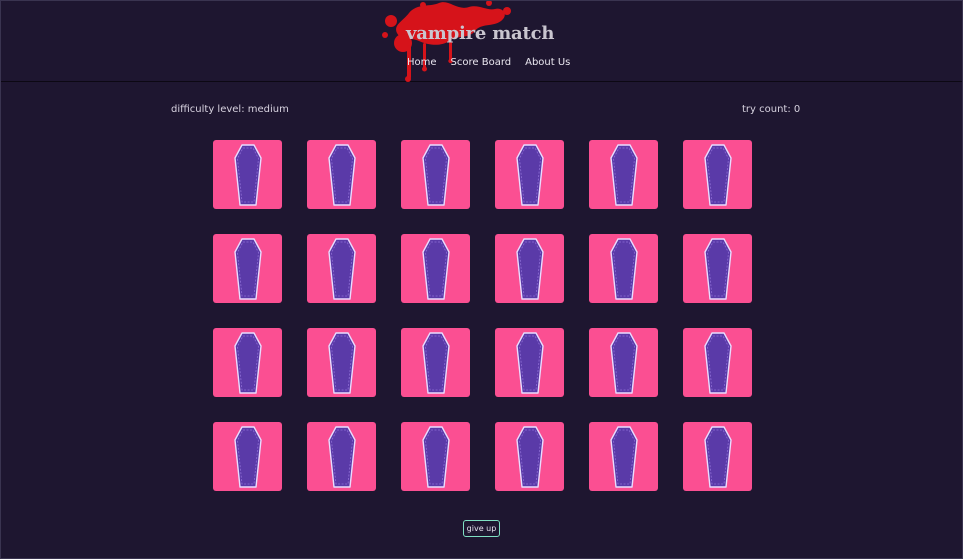 The image size is (963, 559). Describe the element at coordinates (481, 62) in the screenshot. I see `nav-score-board: Score Board` at that location.